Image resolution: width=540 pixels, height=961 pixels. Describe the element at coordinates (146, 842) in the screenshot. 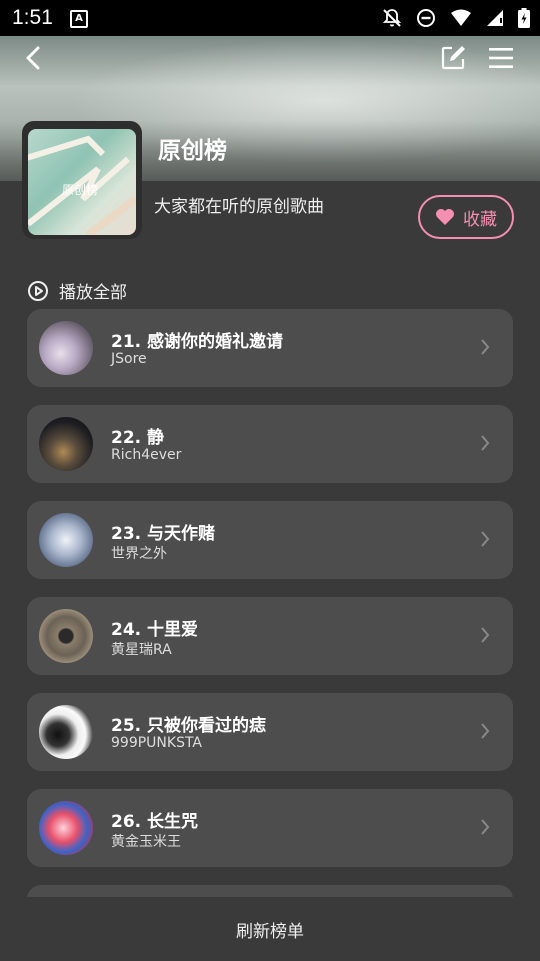

I see `song-artist: 黄金玉米王` at that location.